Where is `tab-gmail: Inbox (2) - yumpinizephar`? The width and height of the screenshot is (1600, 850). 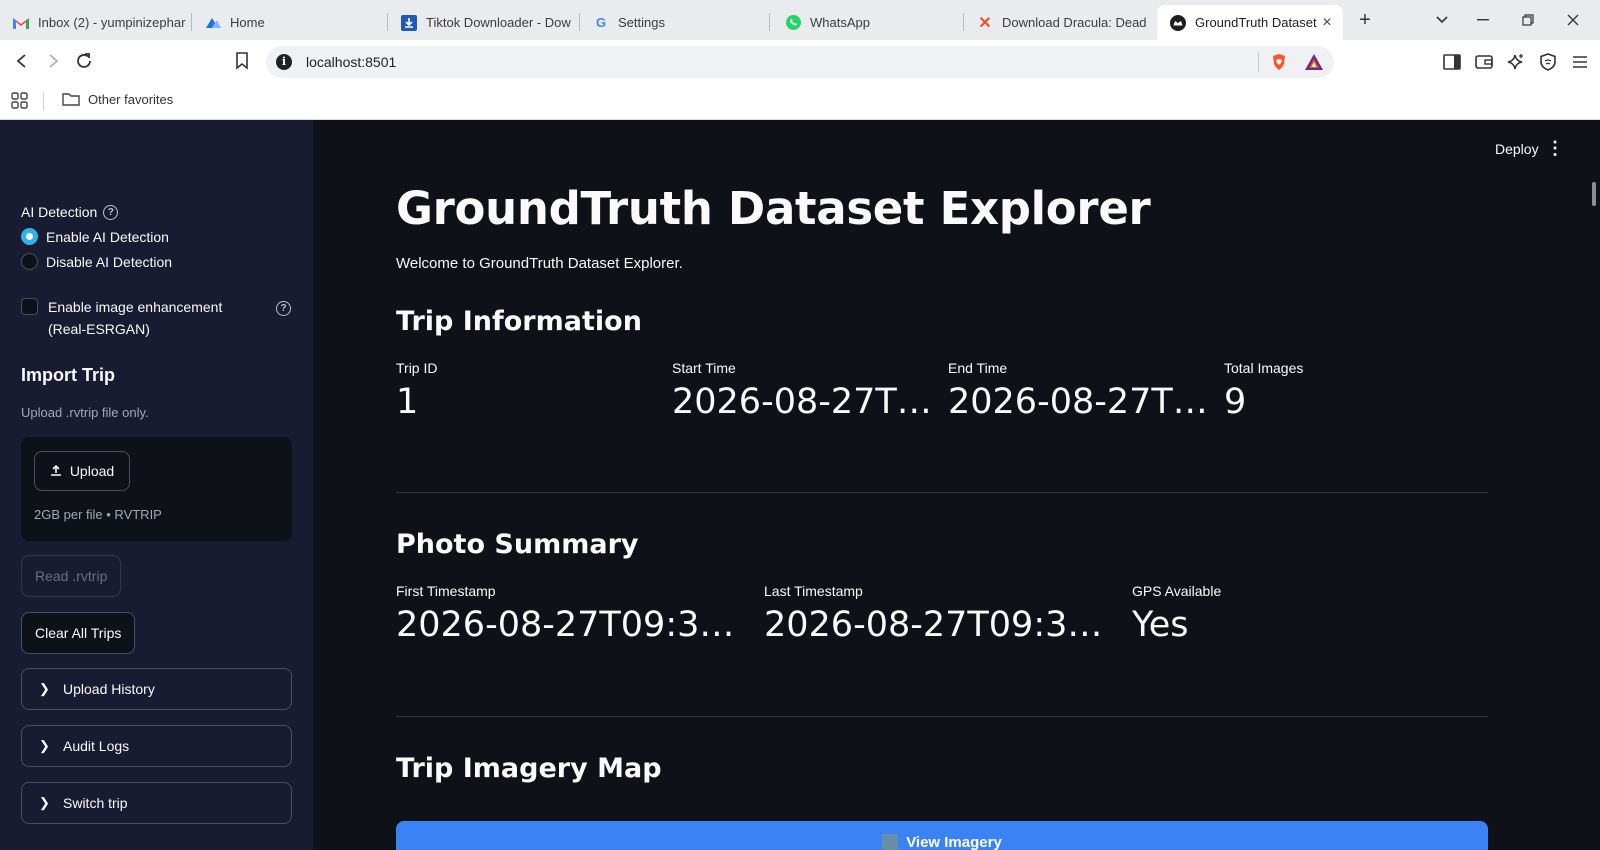
tab-gmail: Inbox (2) - yumpinizephar is located at coordinates (96, 22).